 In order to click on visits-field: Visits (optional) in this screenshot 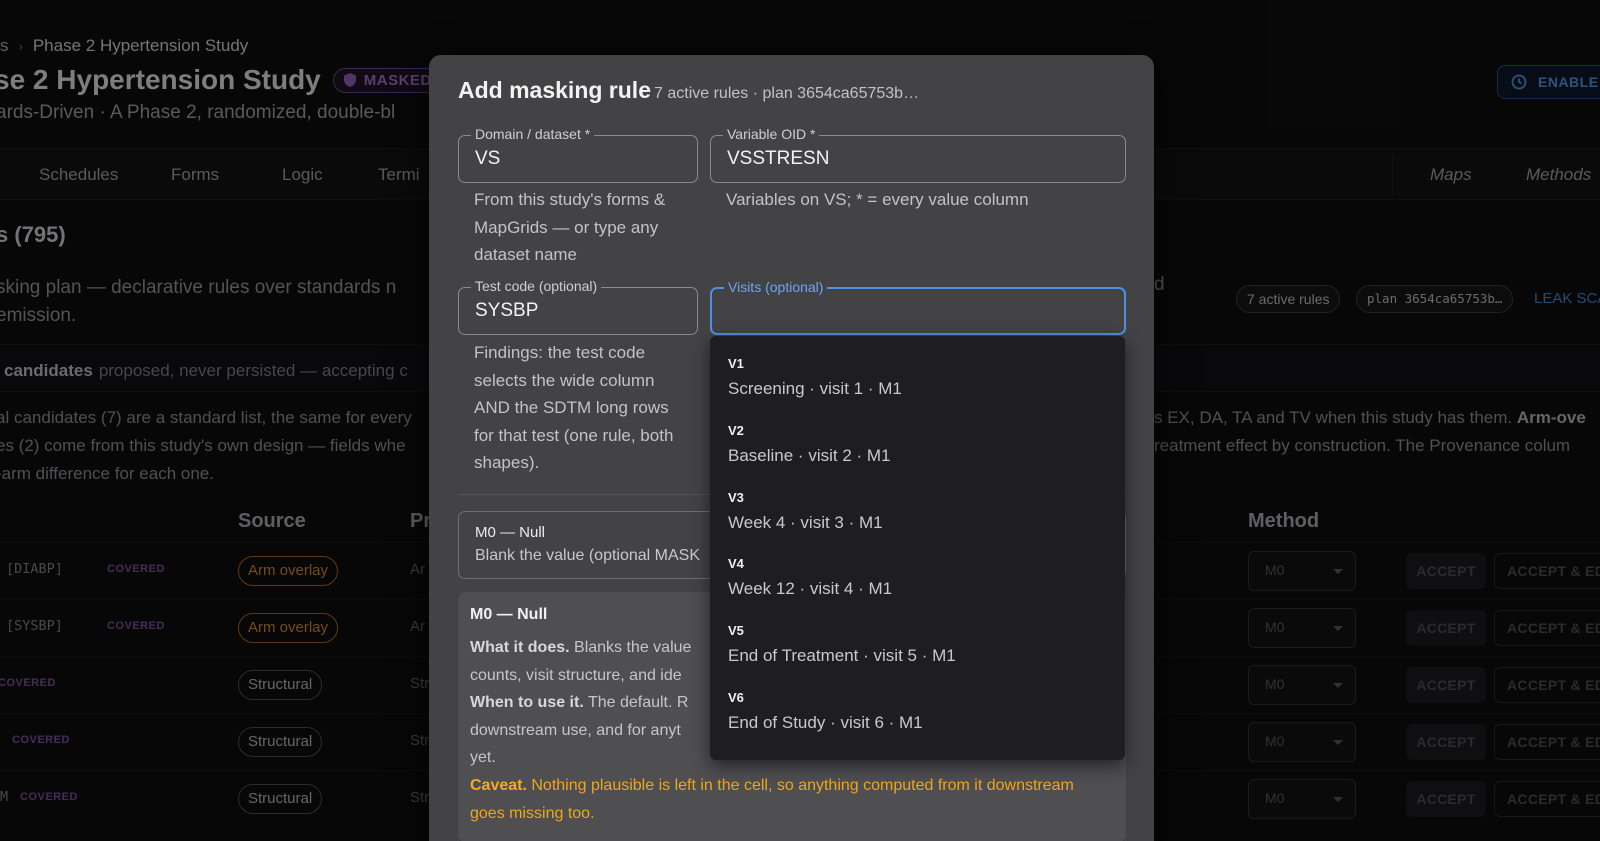, I will do `click(918, 307)`.